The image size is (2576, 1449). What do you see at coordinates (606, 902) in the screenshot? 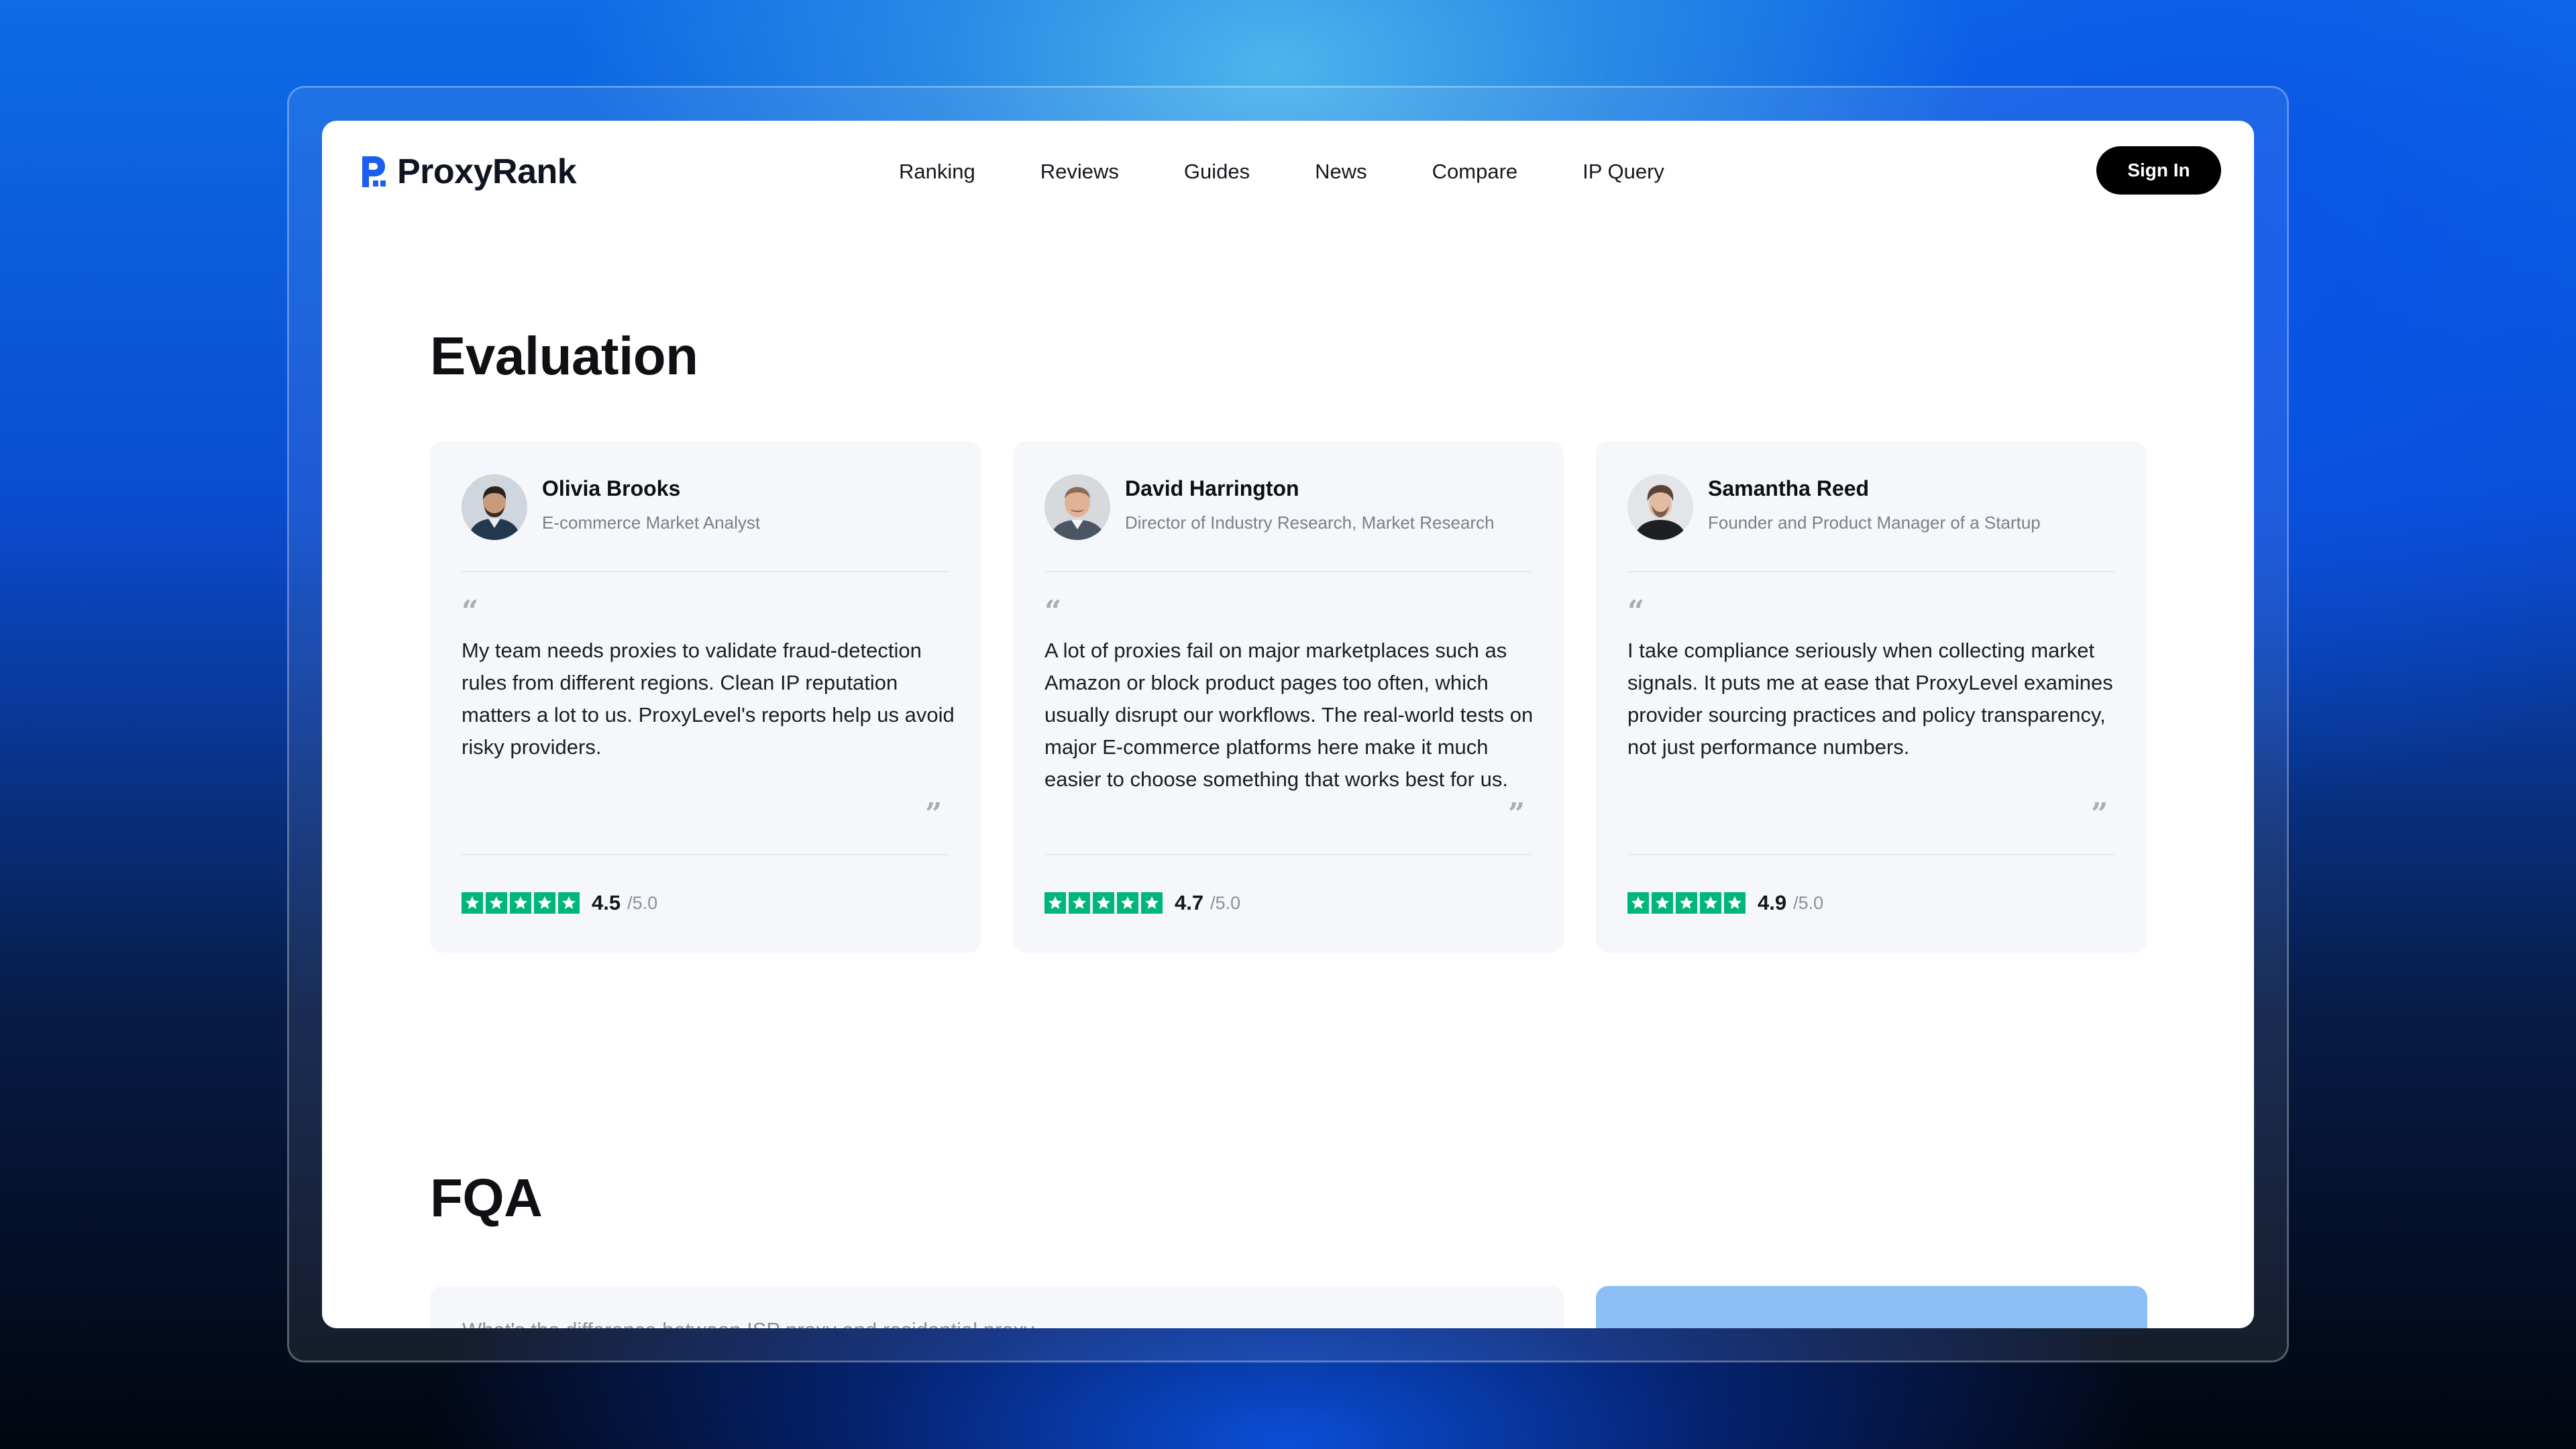
I see `rating-score: 4.5` at bounding box center [606, 902].